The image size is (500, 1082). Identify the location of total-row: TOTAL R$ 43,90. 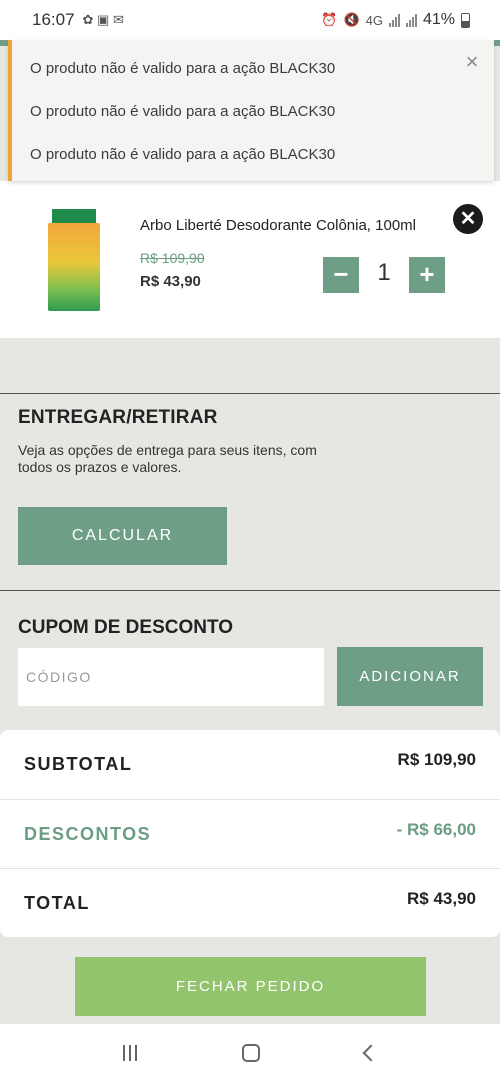
(250, 902).